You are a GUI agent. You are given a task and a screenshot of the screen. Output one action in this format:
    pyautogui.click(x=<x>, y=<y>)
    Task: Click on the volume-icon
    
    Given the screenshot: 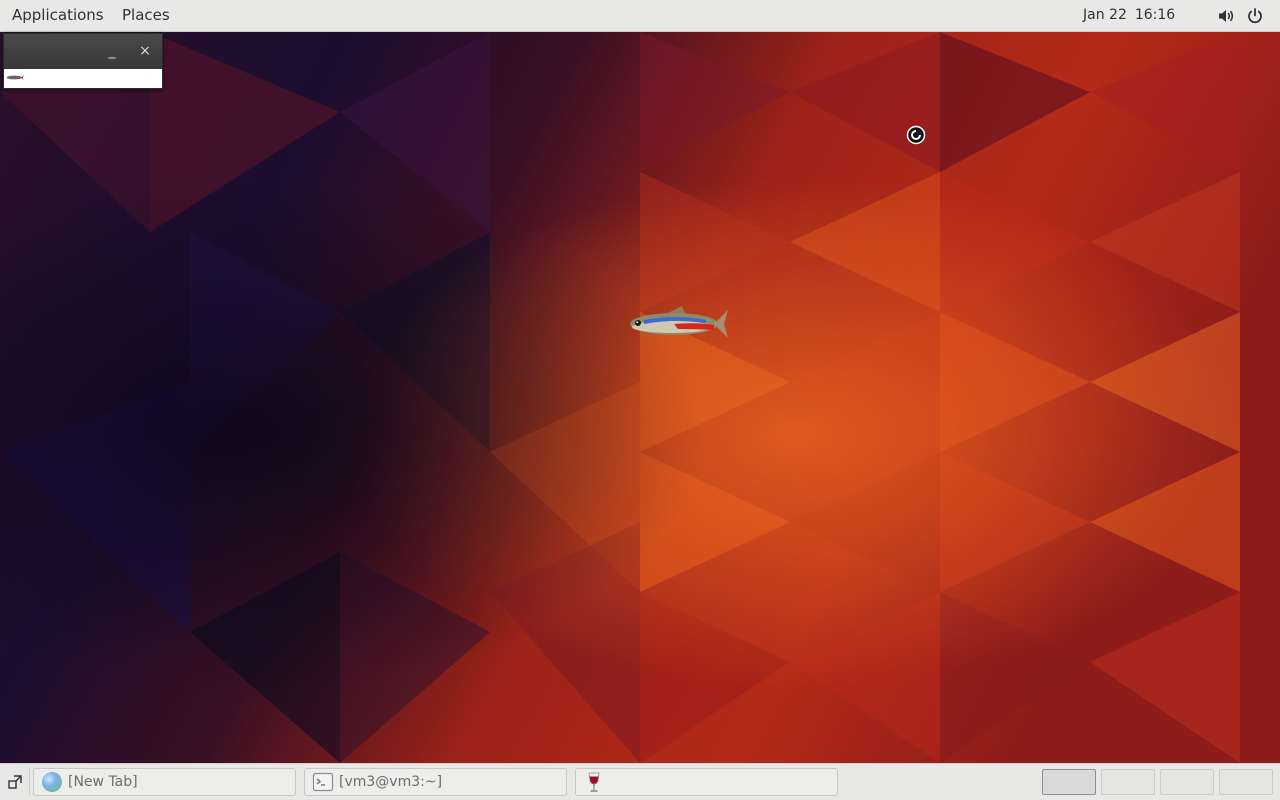 What is the action you would take?
    pyautogui.click(x=1226, y=16)
    